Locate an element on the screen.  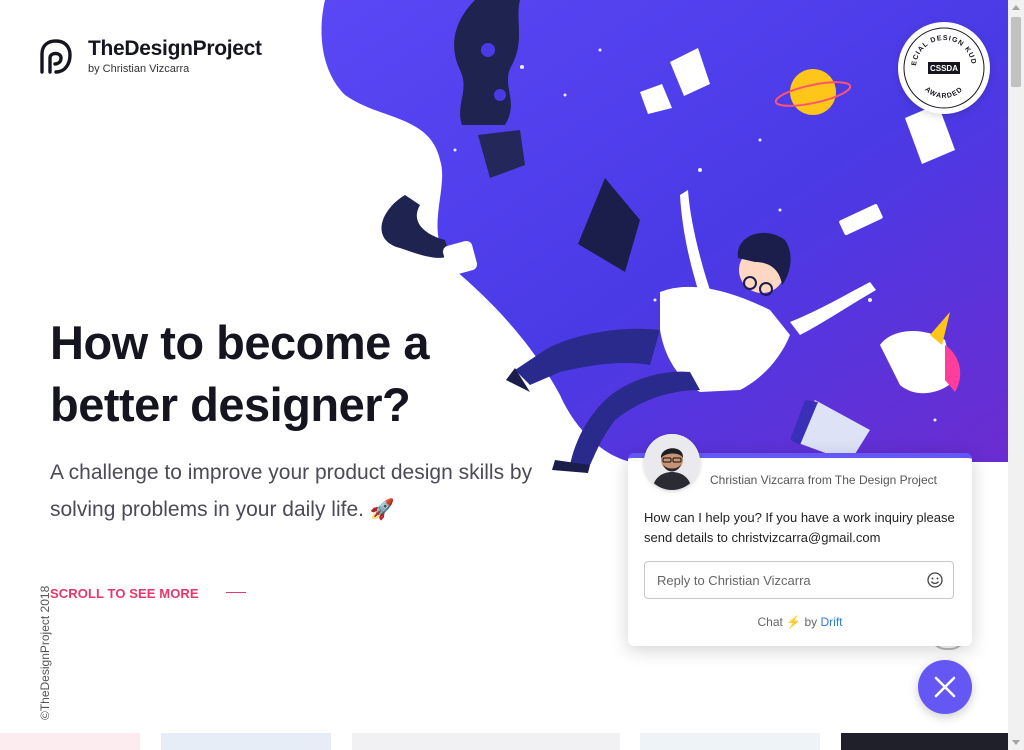
chat-close-button is located at coordinates (945, 687).